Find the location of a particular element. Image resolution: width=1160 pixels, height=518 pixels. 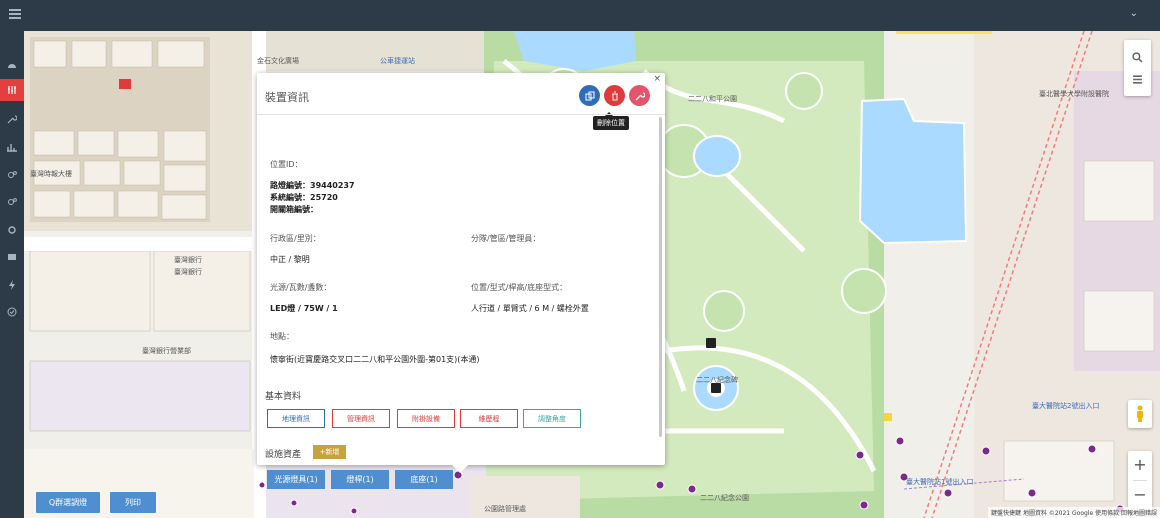

trash-icon is located at coordinates (614, 95).